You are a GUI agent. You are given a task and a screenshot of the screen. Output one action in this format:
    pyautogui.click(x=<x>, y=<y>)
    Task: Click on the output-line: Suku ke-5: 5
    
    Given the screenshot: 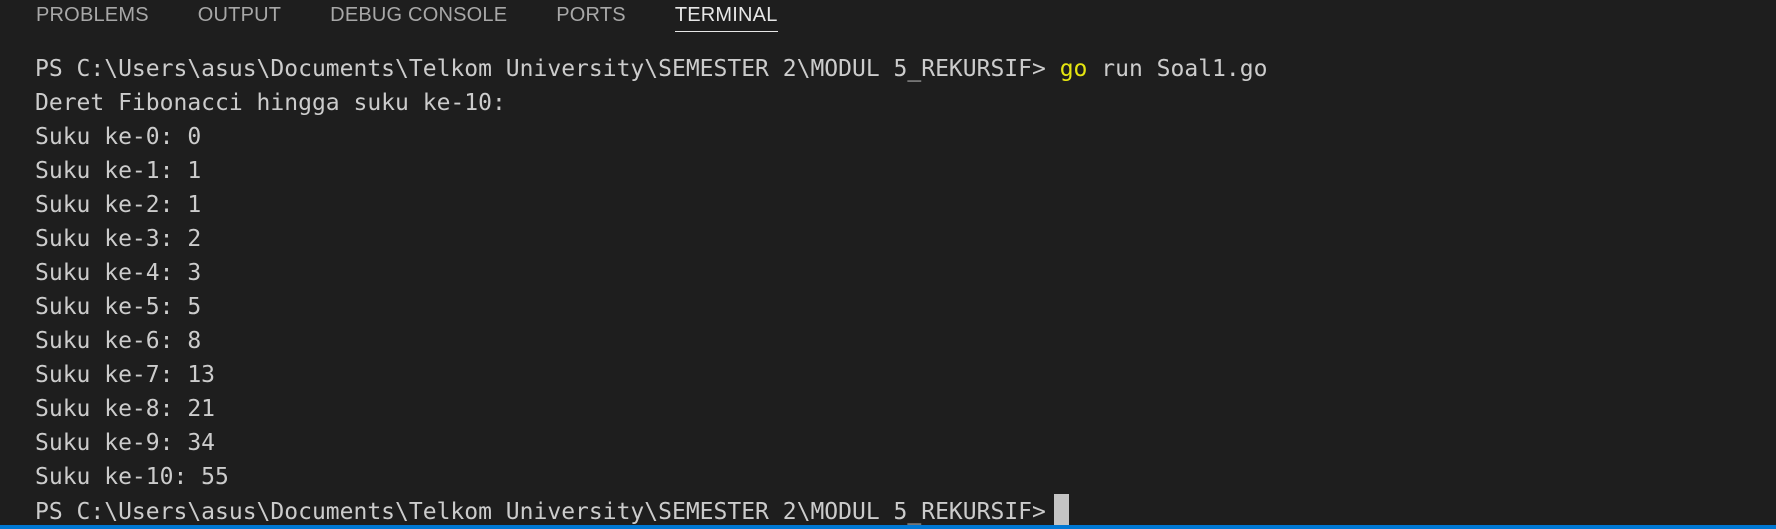 What is the action you would take?
    pyautogui.click(x=118, y=307)
    